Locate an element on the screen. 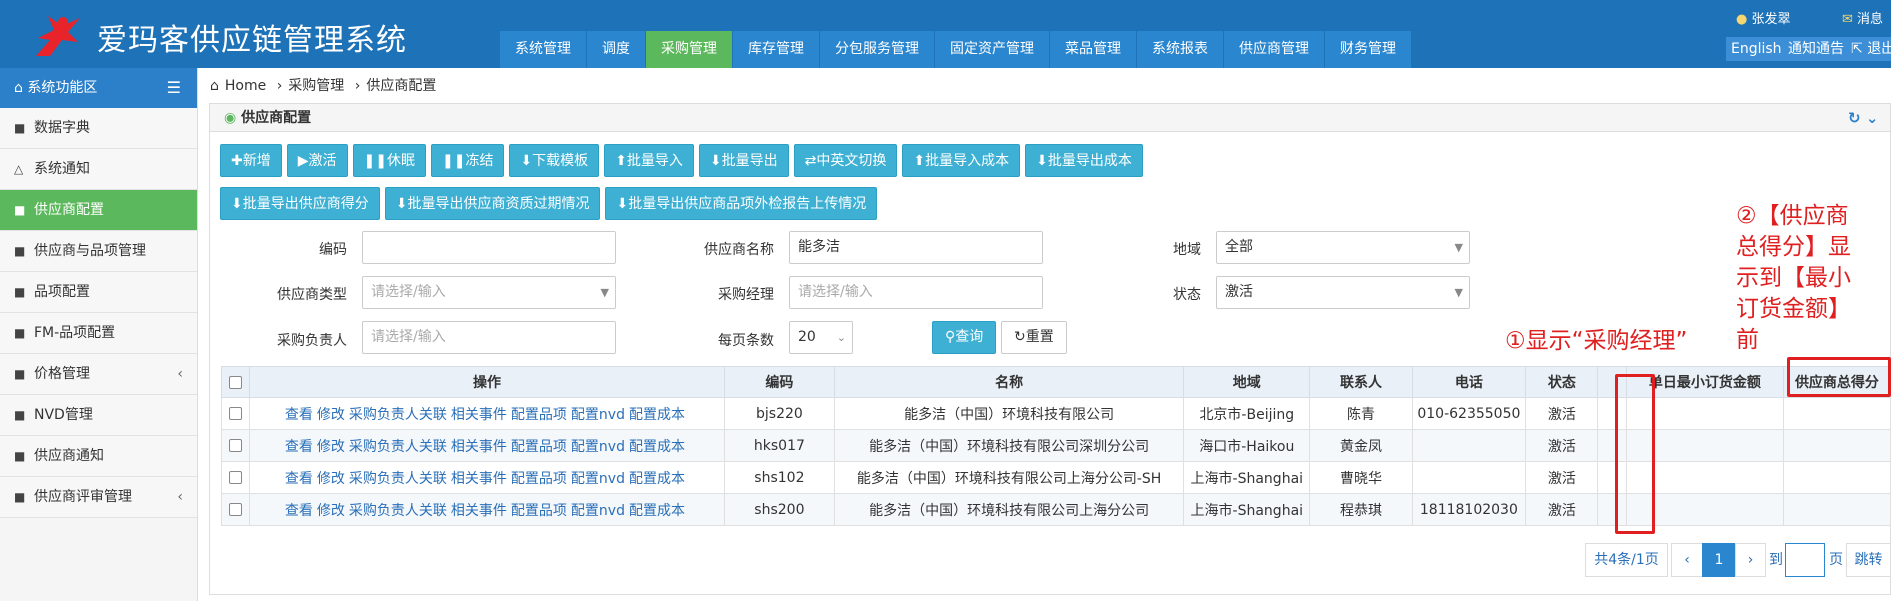 The width and height of the screenshot is (1891, 601). sidebar-item: ■ NVD管理 is located at coordinates (98, 415).